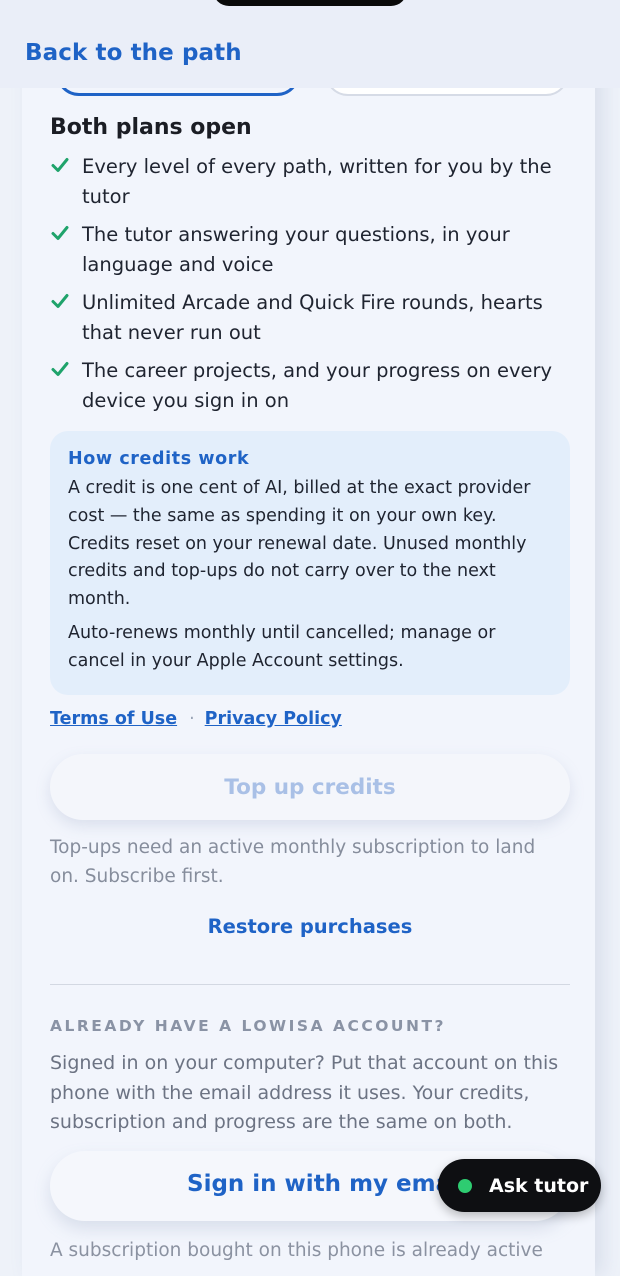 Image resolution: width=620 pixels, height=1276 pixels. I want to click on legal-links: Terms of Use · Privacy Policy, so click(196, 719).